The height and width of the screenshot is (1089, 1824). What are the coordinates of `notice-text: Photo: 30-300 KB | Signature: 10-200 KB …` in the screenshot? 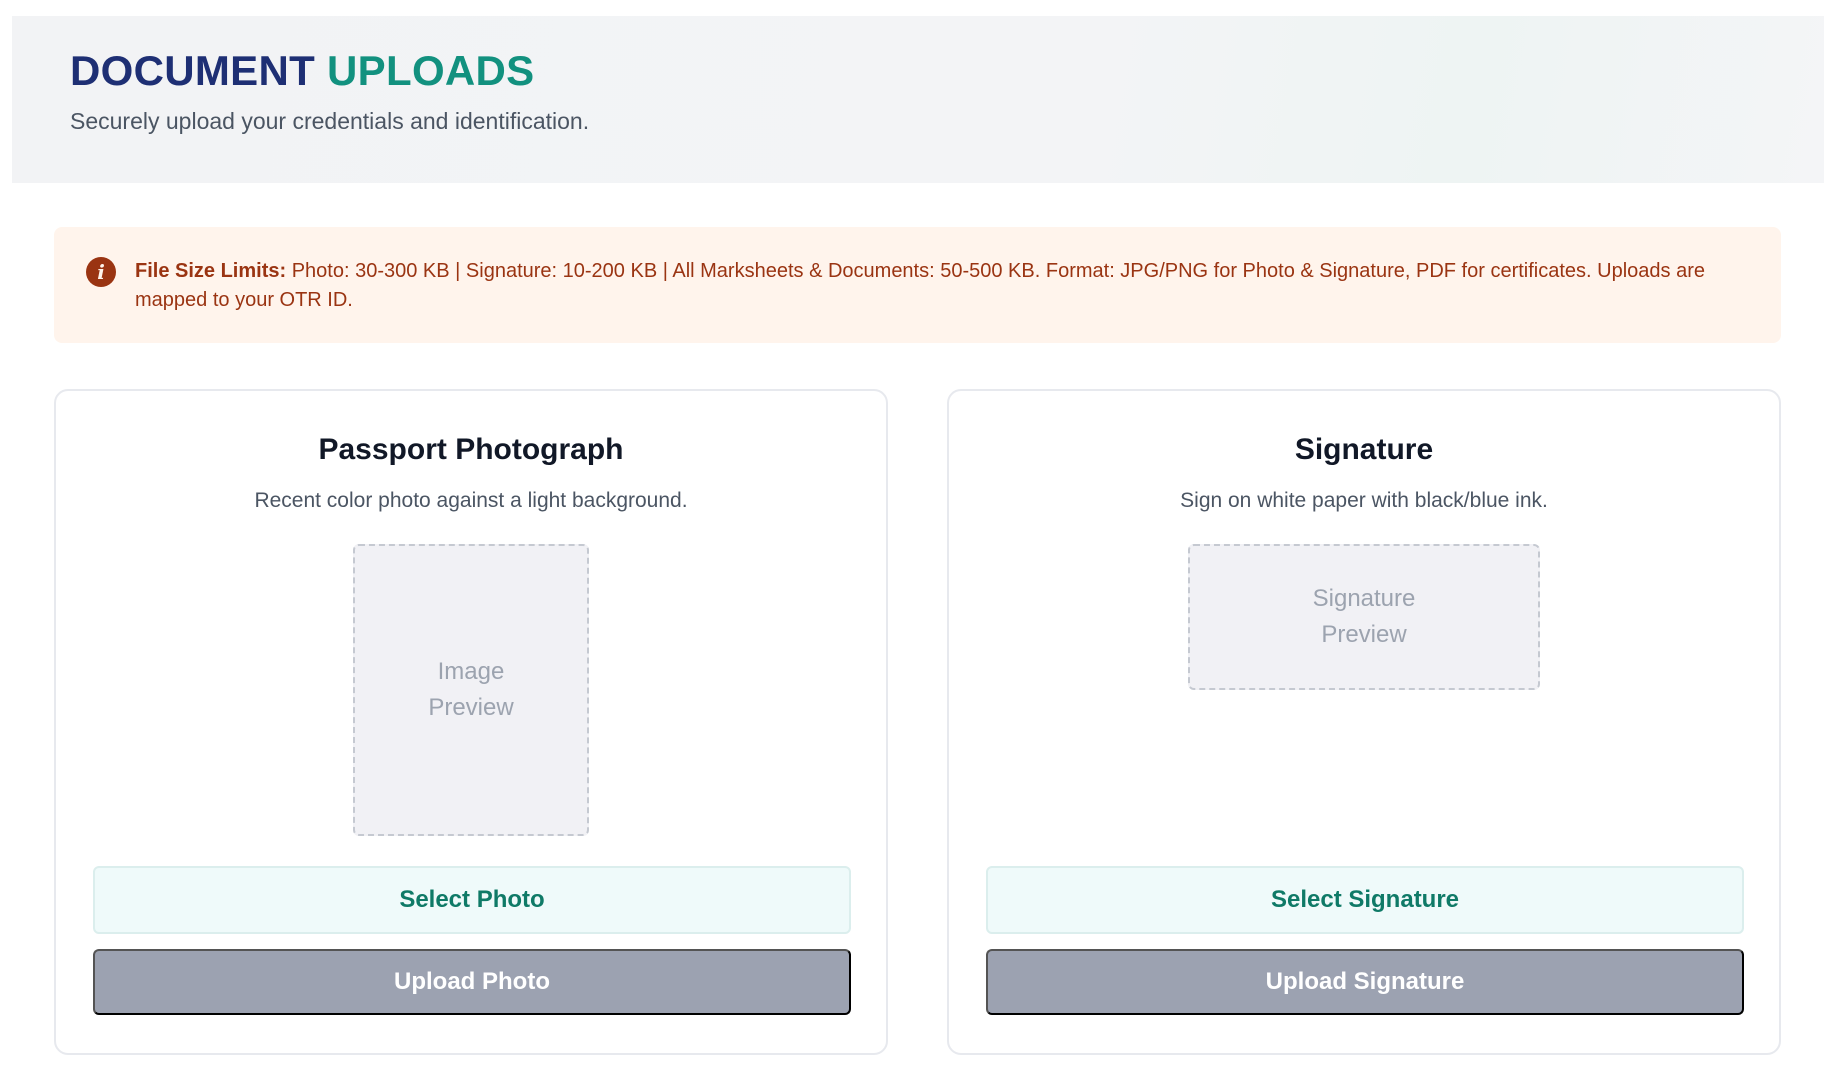 It's located at (920, 285).